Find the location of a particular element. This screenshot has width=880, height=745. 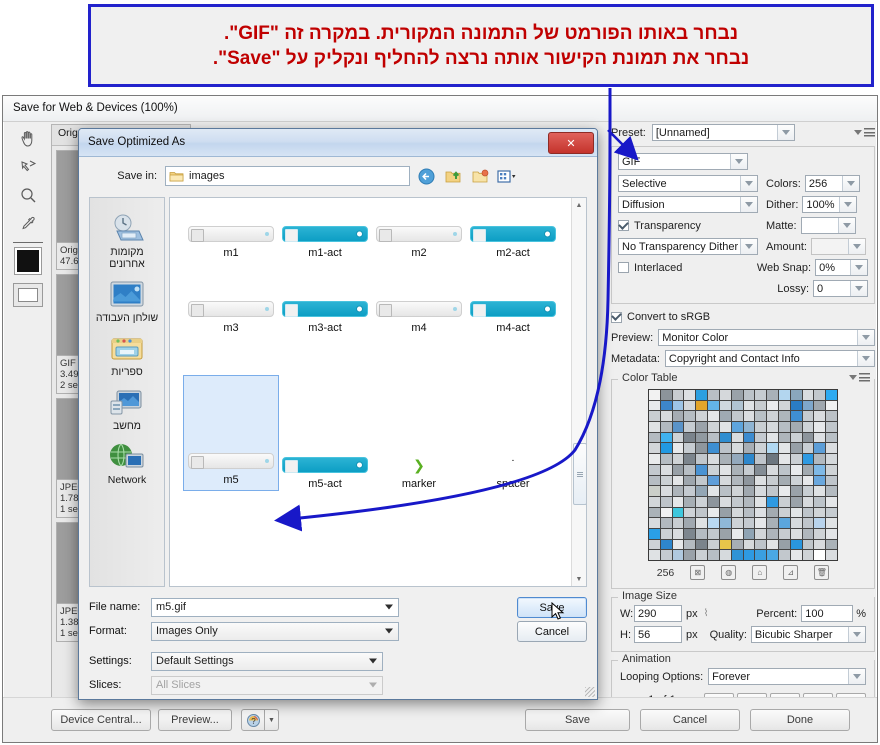

colors-dropdown: 256 is located at coordinates (832, 183).